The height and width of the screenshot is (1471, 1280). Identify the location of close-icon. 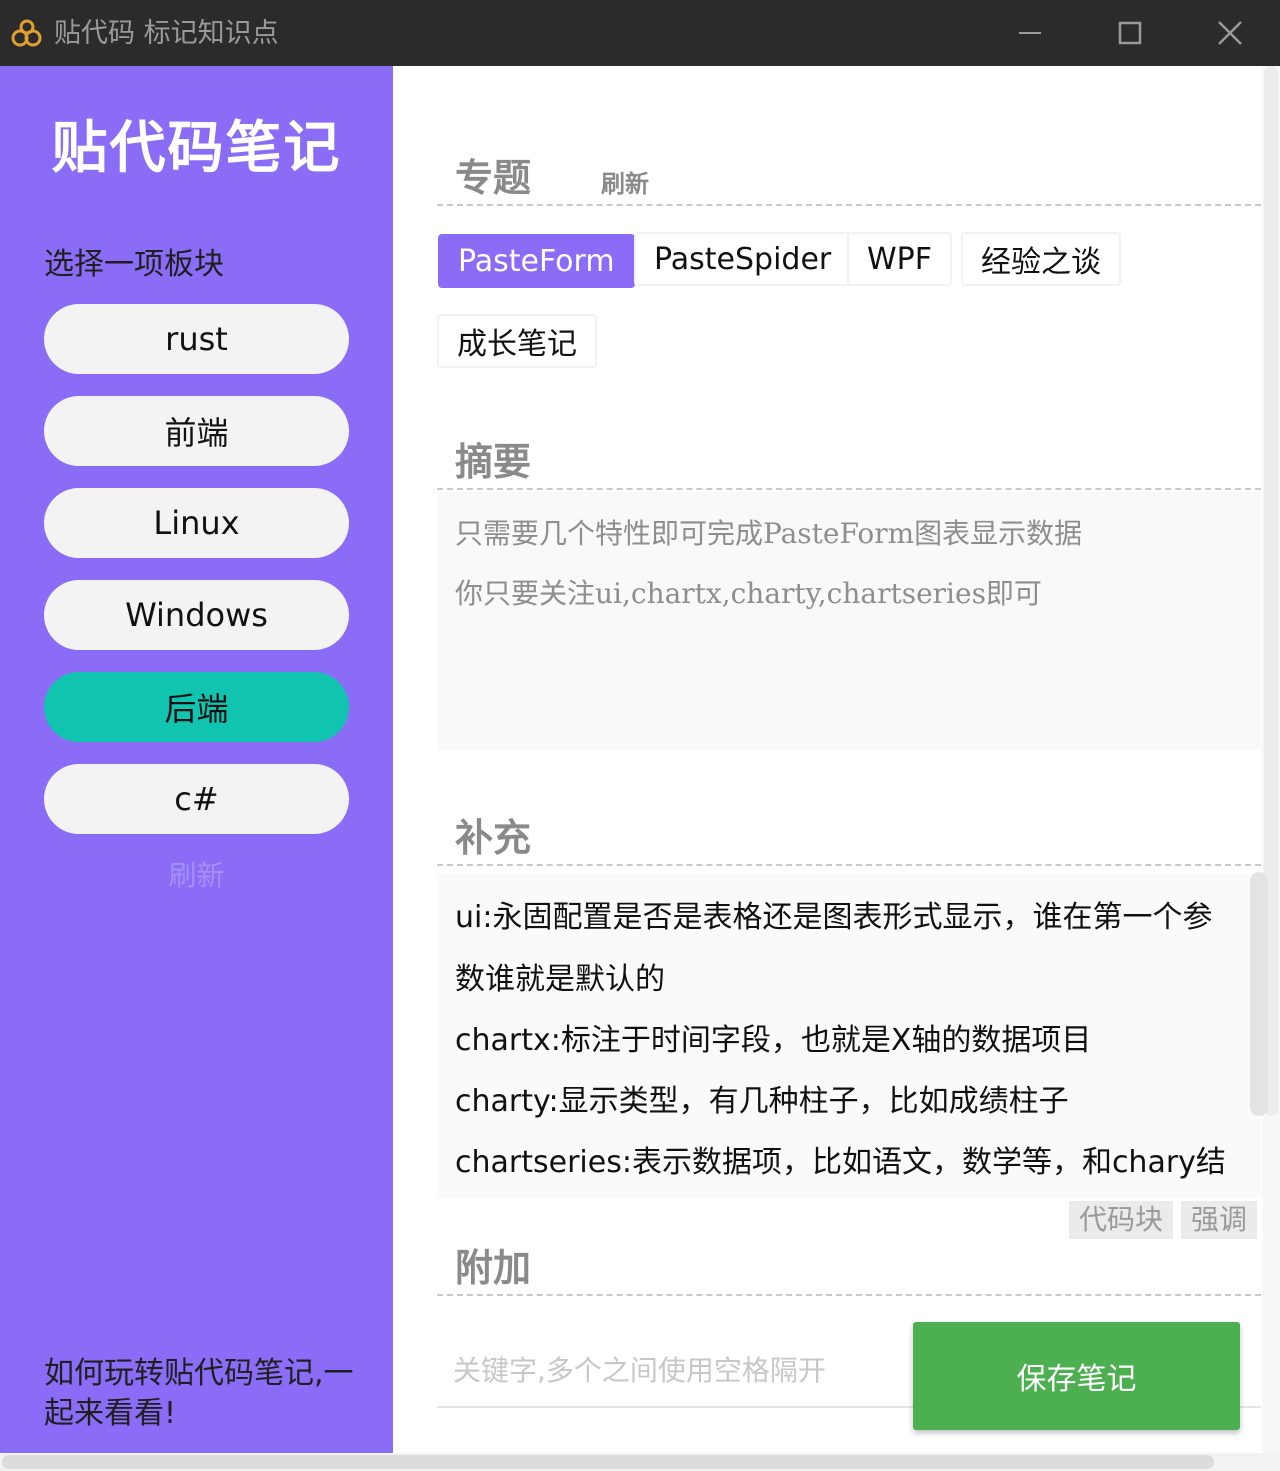
(1230, 33).